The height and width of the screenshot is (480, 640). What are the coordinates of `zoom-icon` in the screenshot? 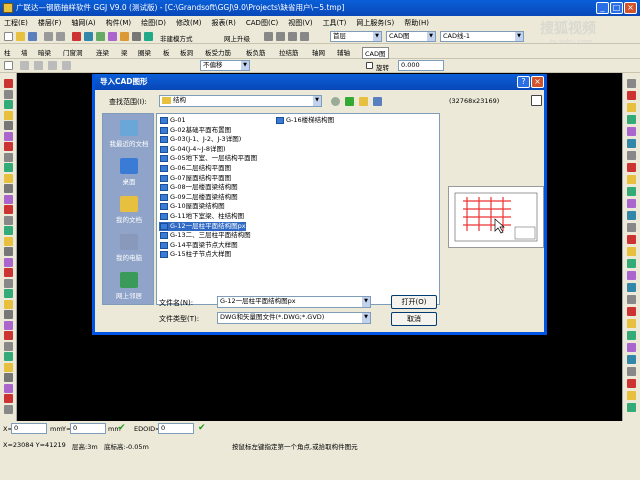 It's located at (292, 36).